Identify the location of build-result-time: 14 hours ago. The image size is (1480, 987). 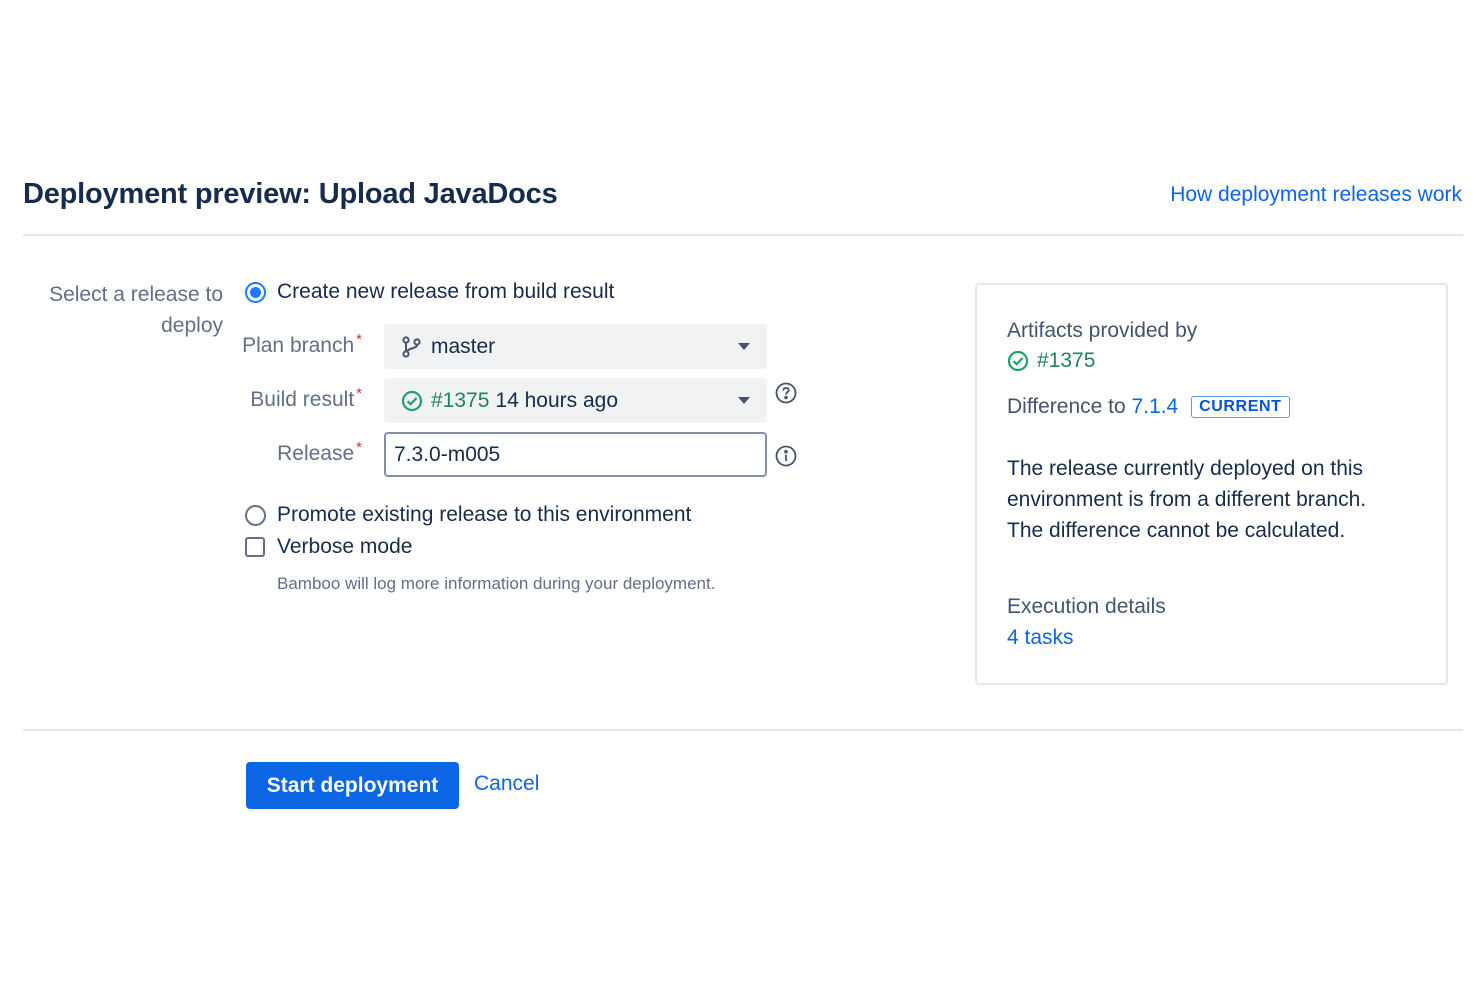
(557, 400).